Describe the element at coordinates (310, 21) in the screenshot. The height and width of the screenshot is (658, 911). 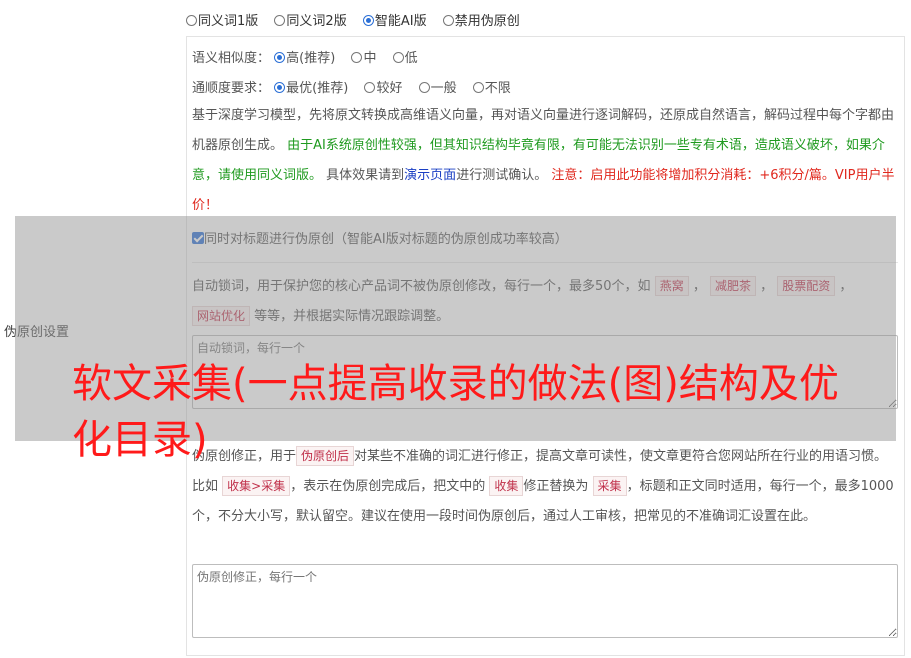
I see `version-option-synonym-2: 同义词2版` at that location.